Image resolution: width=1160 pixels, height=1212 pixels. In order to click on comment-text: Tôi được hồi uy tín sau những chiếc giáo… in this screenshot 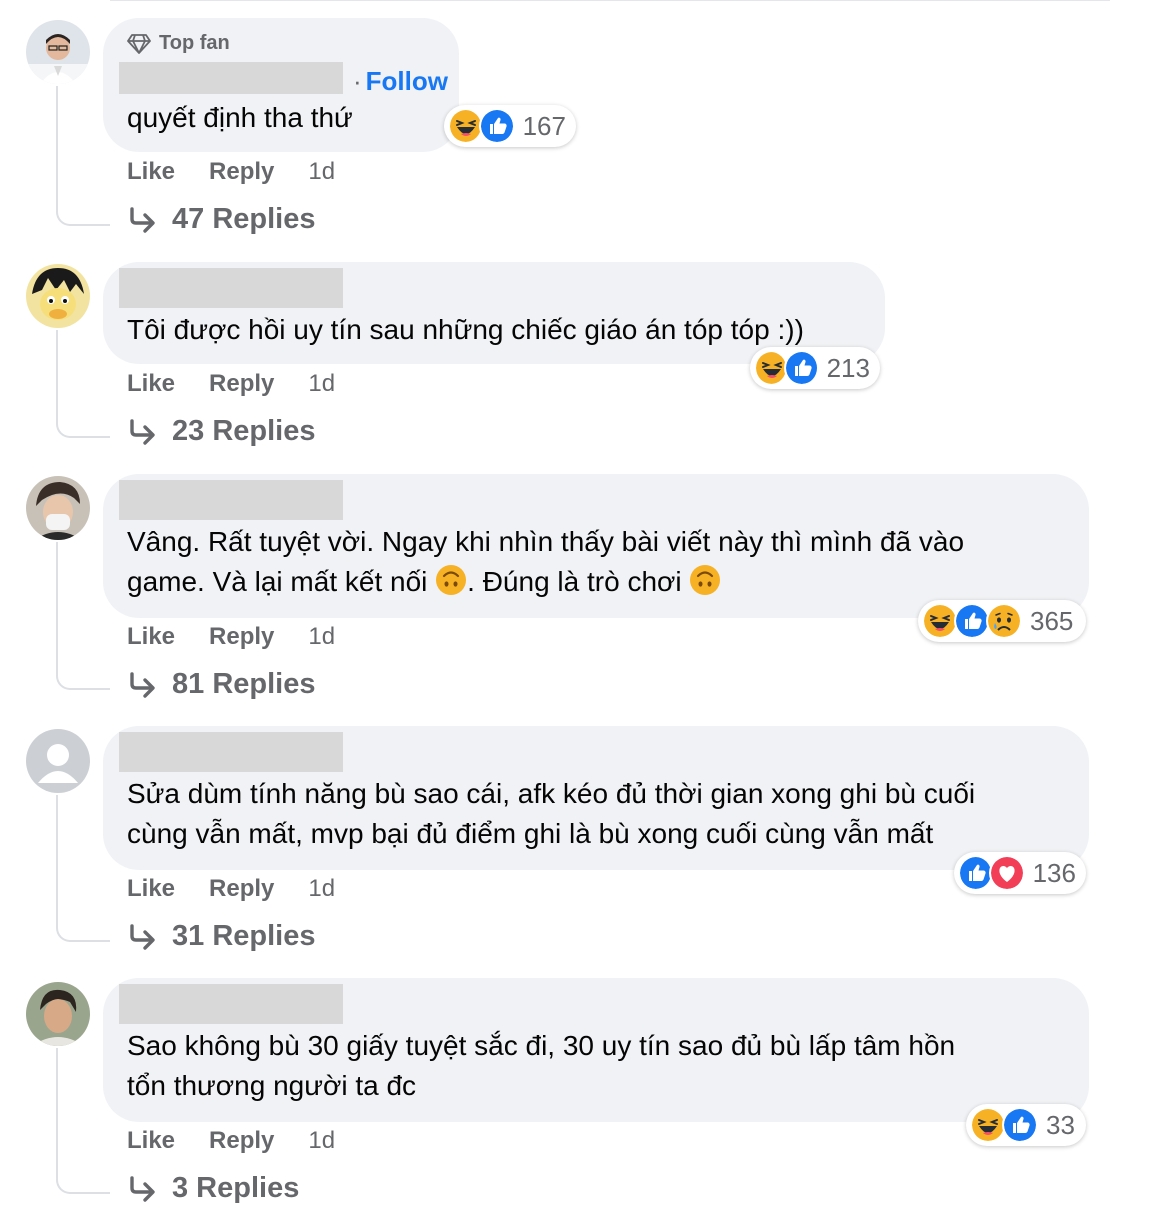, I will do `click(465, 330)`.